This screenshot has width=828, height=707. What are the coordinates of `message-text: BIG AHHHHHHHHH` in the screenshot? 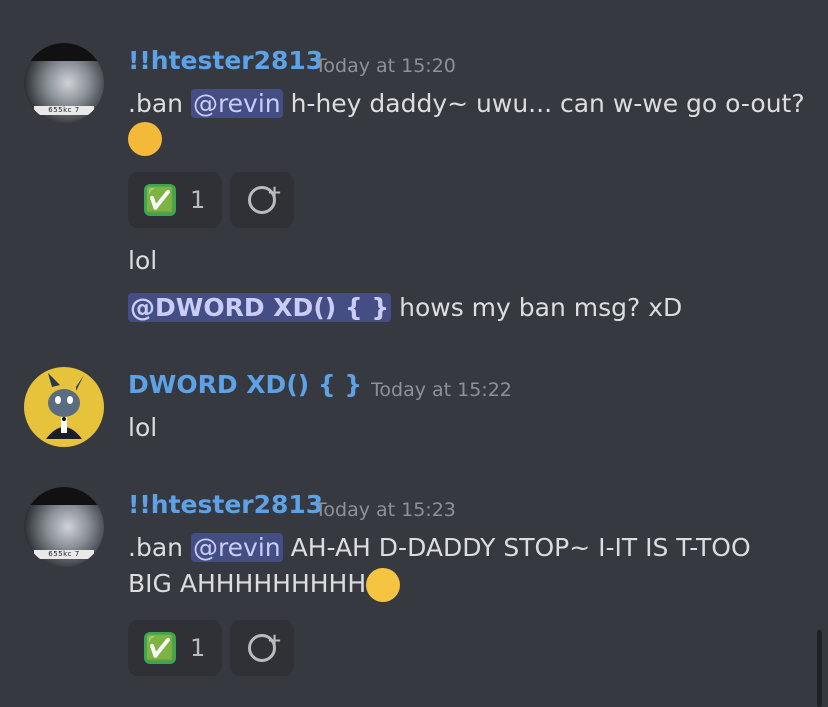 It's located at (264, 585).